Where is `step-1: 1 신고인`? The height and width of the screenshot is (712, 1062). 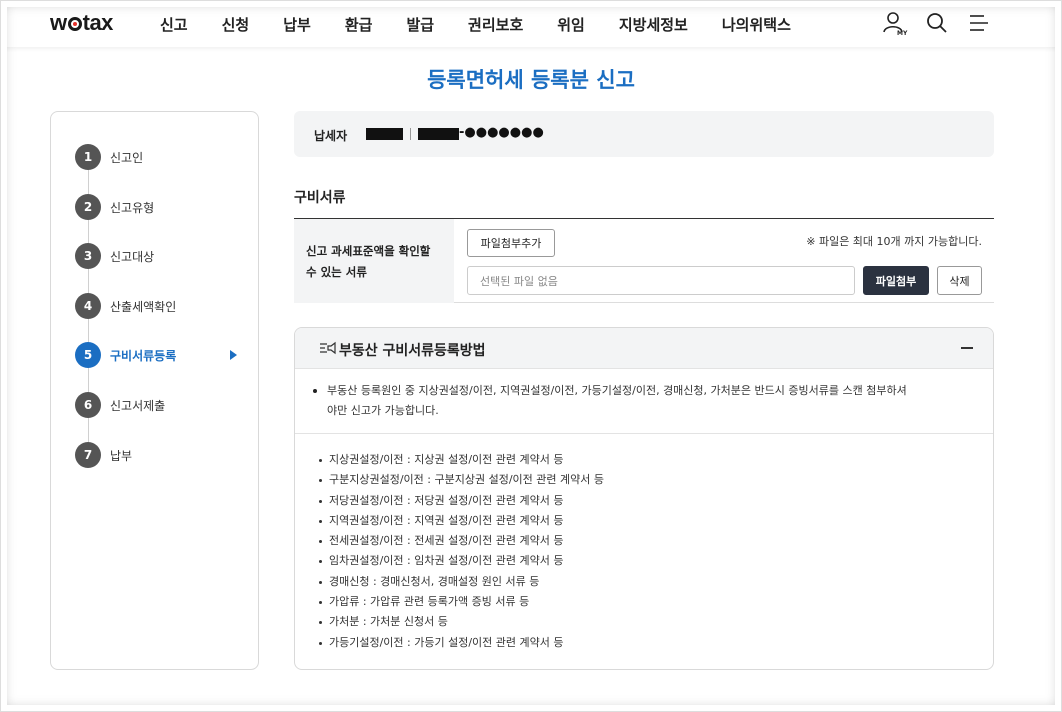 step-1: 1 신고인 is located at coordinates (160, 157).